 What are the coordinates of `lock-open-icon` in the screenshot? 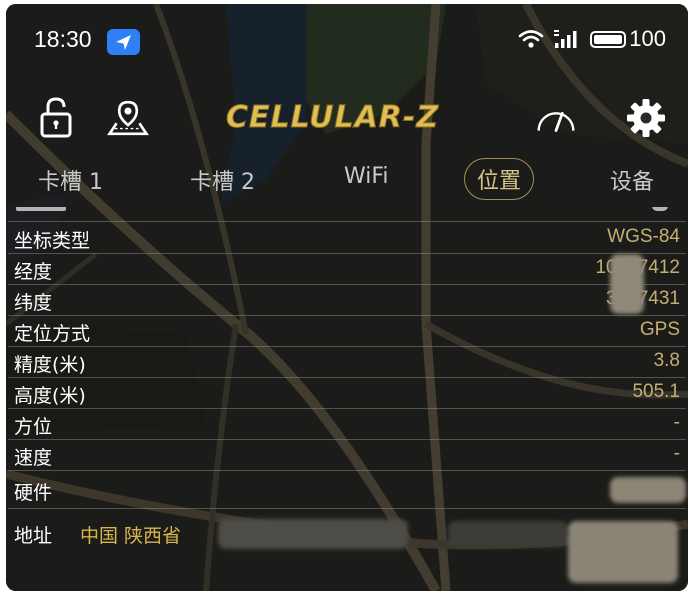 It's located at (56, 118).